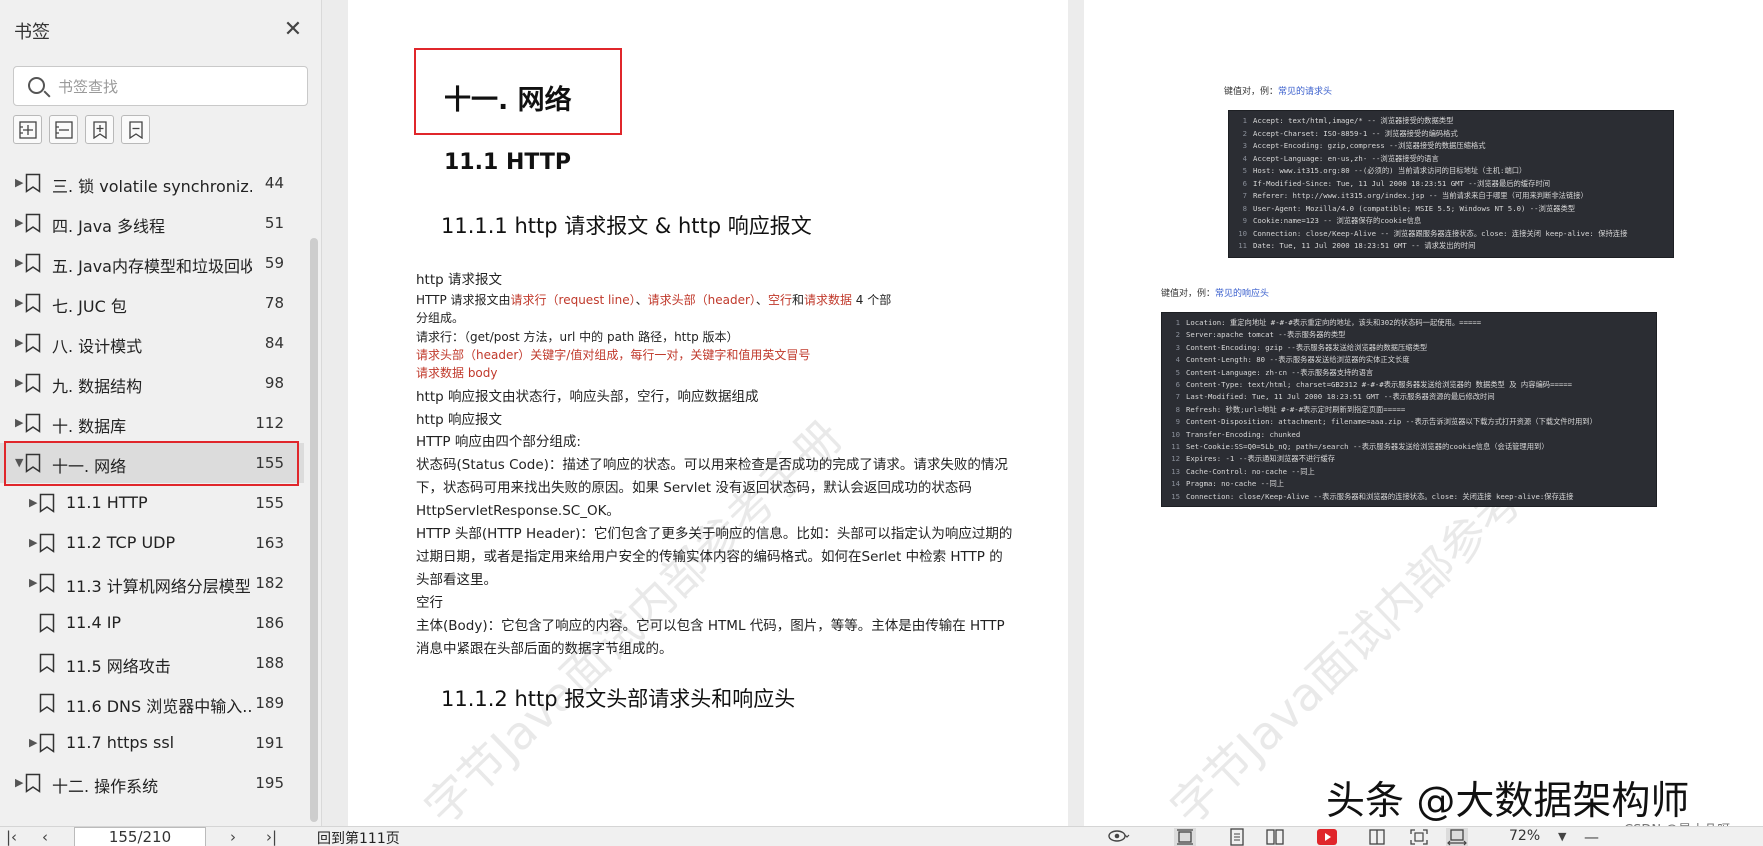  I want to click on fit-page-button, so click(1419, 837).